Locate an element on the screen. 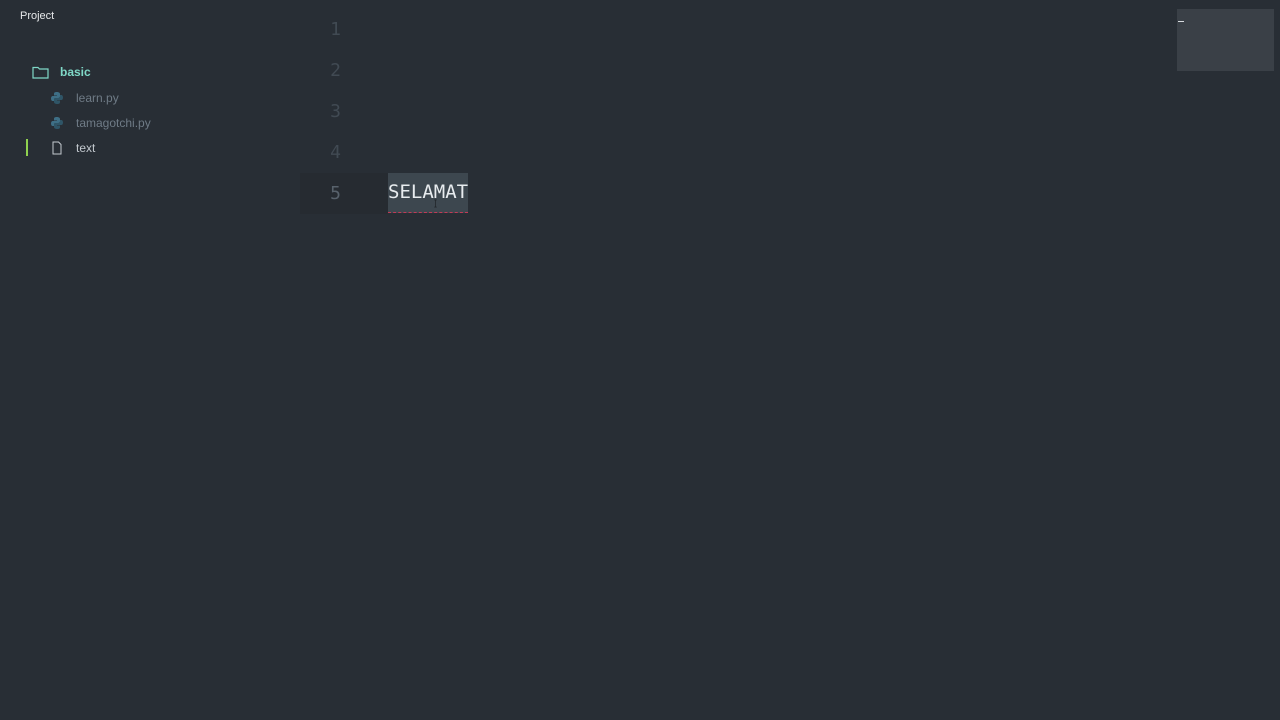 The width and height of the screenshot is (1280, 720). folder-icon is located at coordinates (40, 72).